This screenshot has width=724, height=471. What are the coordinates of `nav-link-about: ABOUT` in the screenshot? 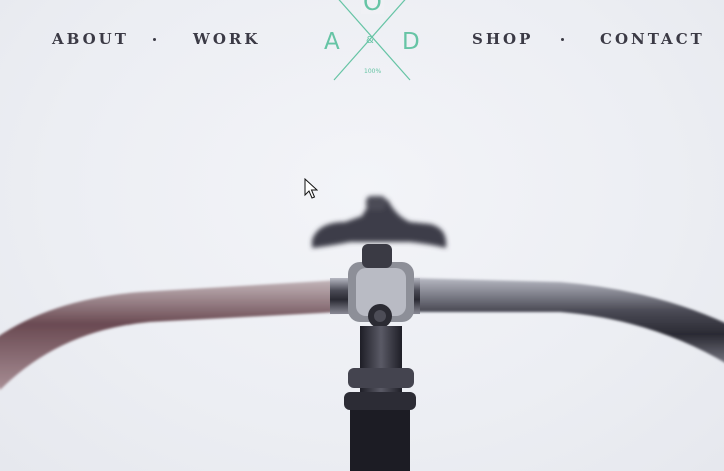 It's located at (90, 39).